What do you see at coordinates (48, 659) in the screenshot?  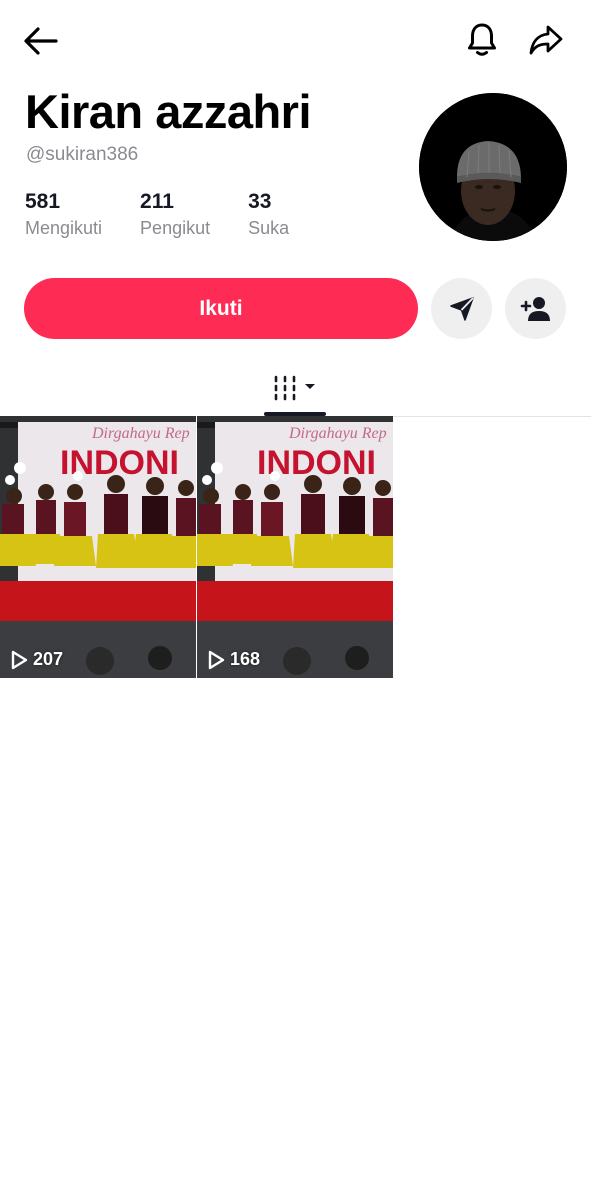 I see `view-count-text: 207` at bounding box center [48, 659].